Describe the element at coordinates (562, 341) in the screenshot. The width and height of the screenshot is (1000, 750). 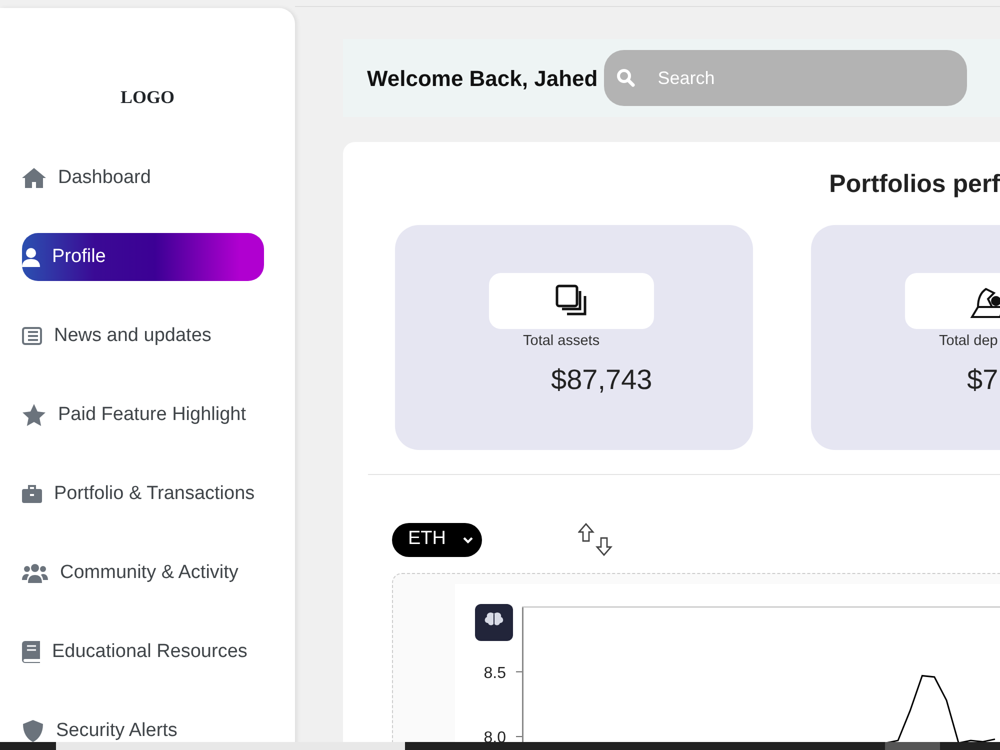
I see `stat-label: Total assets` at that location.